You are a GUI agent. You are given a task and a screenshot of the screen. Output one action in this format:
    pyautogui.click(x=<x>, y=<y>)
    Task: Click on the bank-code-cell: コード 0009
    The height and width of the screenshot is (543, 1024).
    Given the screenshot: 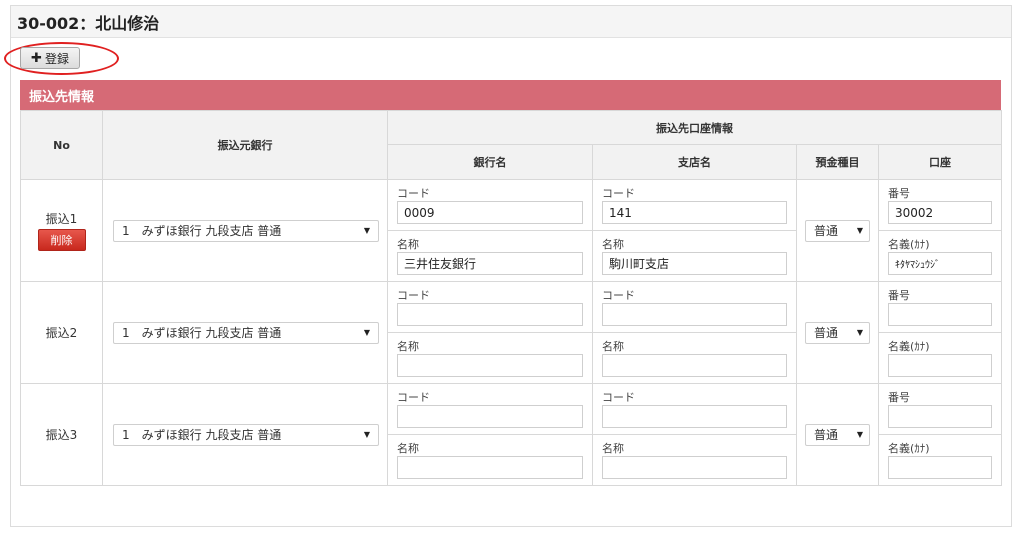 What is the action you would take?
    pyautogui.click(x=490, y=205)
    